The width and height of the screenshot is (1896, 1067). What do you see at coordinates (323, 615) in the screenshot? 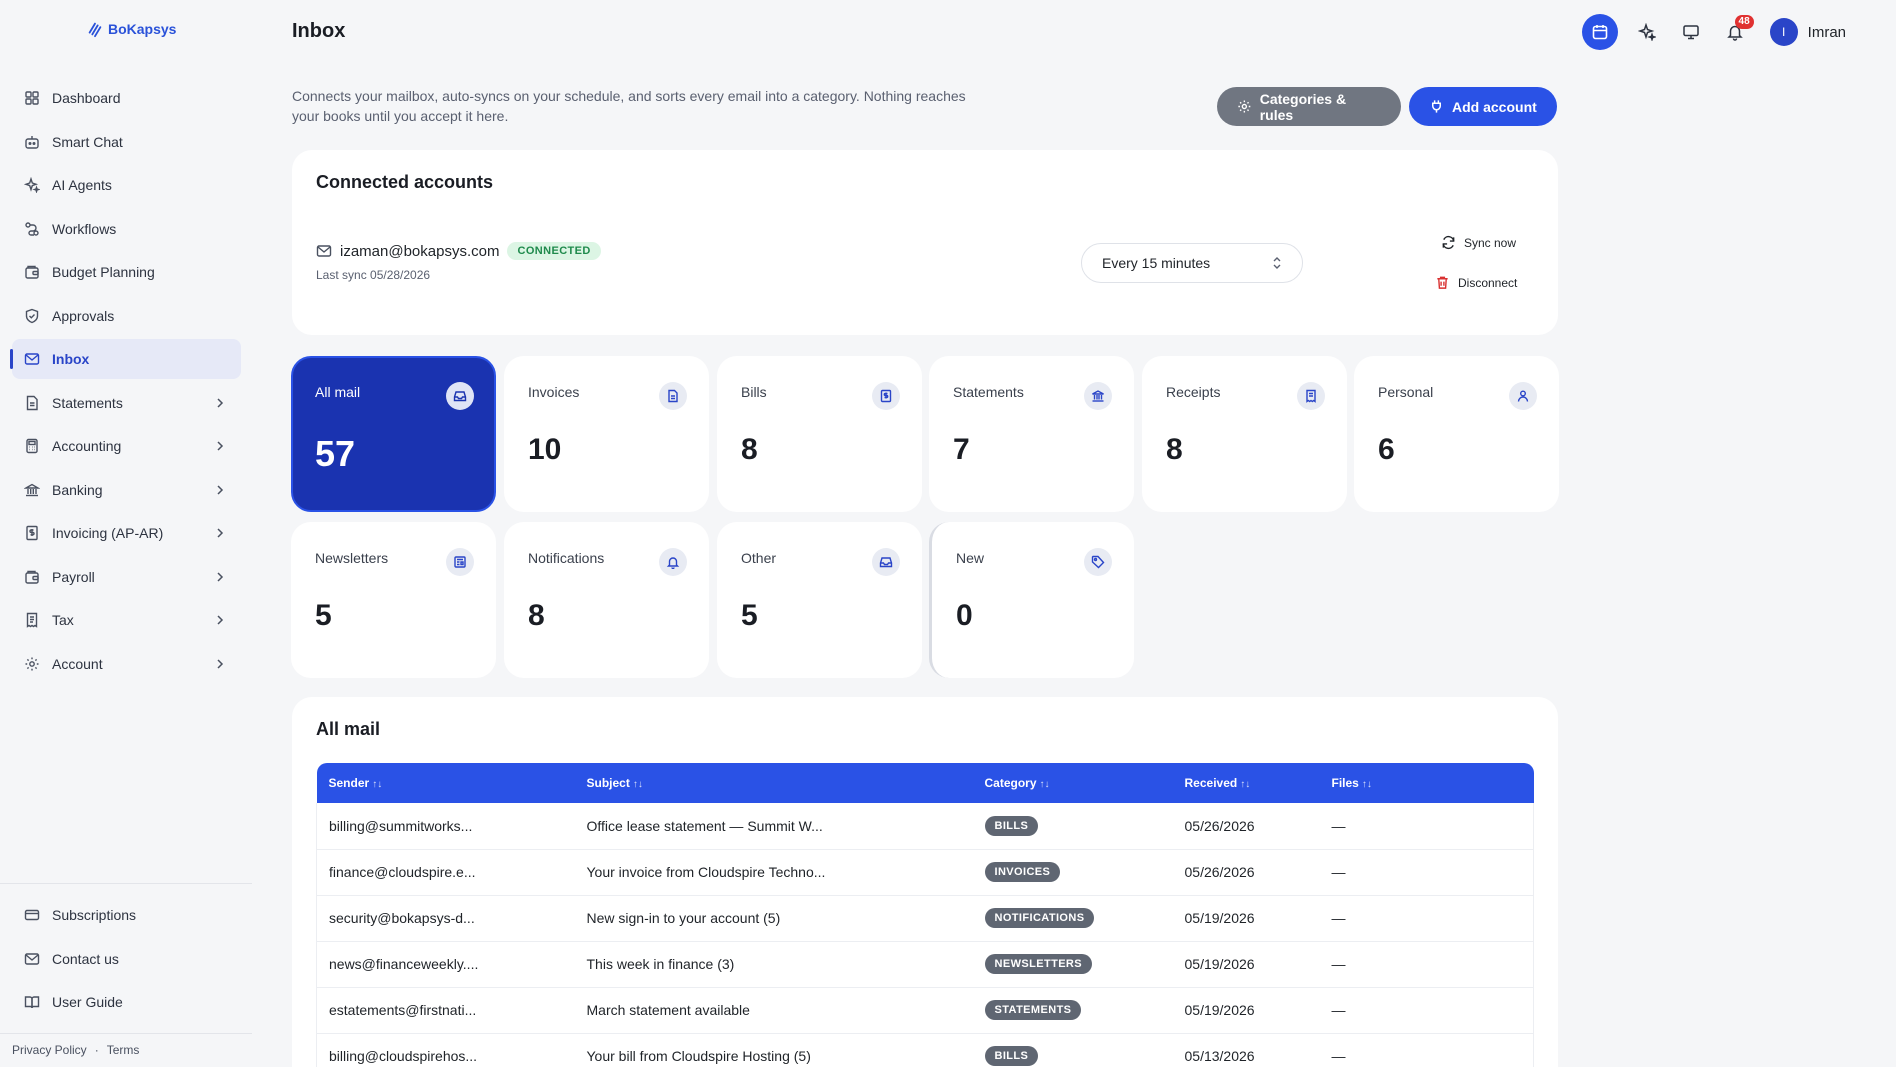
I see `tile-value: 5` at bounding box center [323, 615].